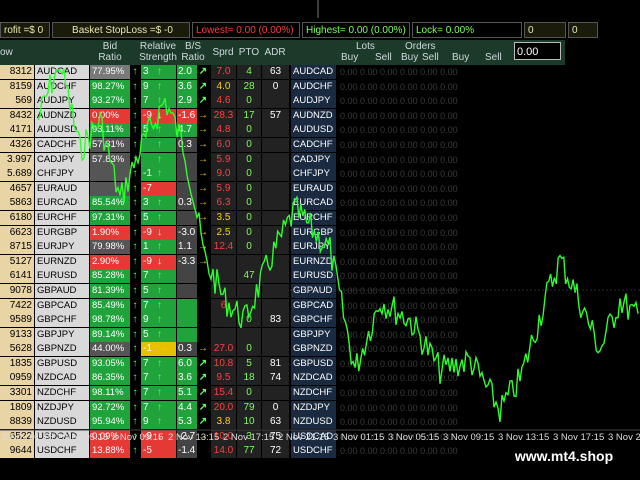  I want to click on time-tick-label: 2 Nov 05:15, so click(83, 437).